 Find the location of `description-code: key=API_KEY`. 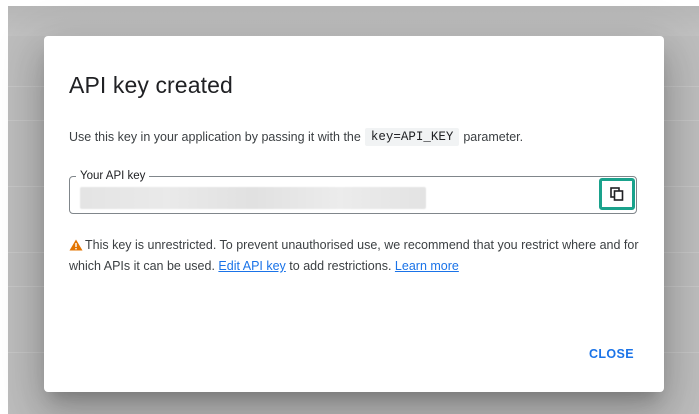

description-code: key=API_KEY is located at coordinates (412, 137).